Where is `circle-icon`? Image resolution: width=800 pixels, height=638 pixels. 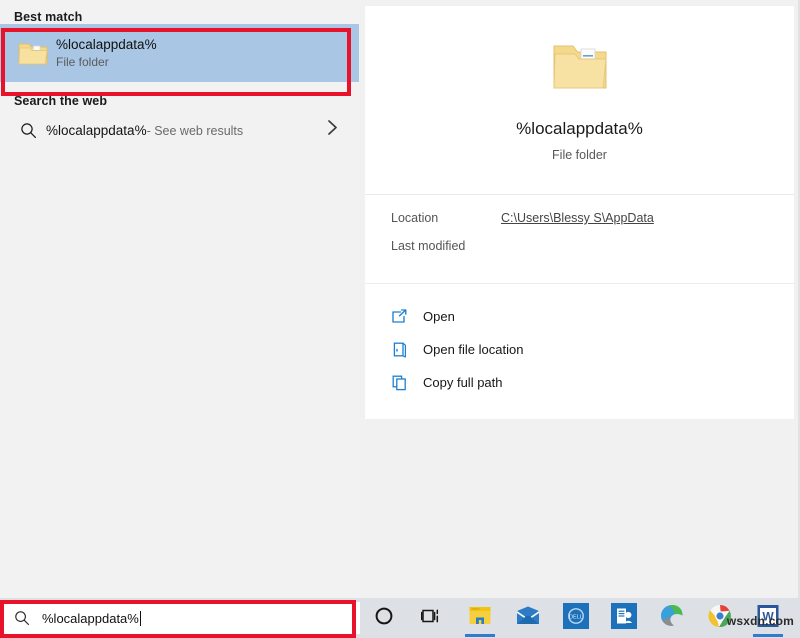 circle-icon is located at coordinates (384, 618).